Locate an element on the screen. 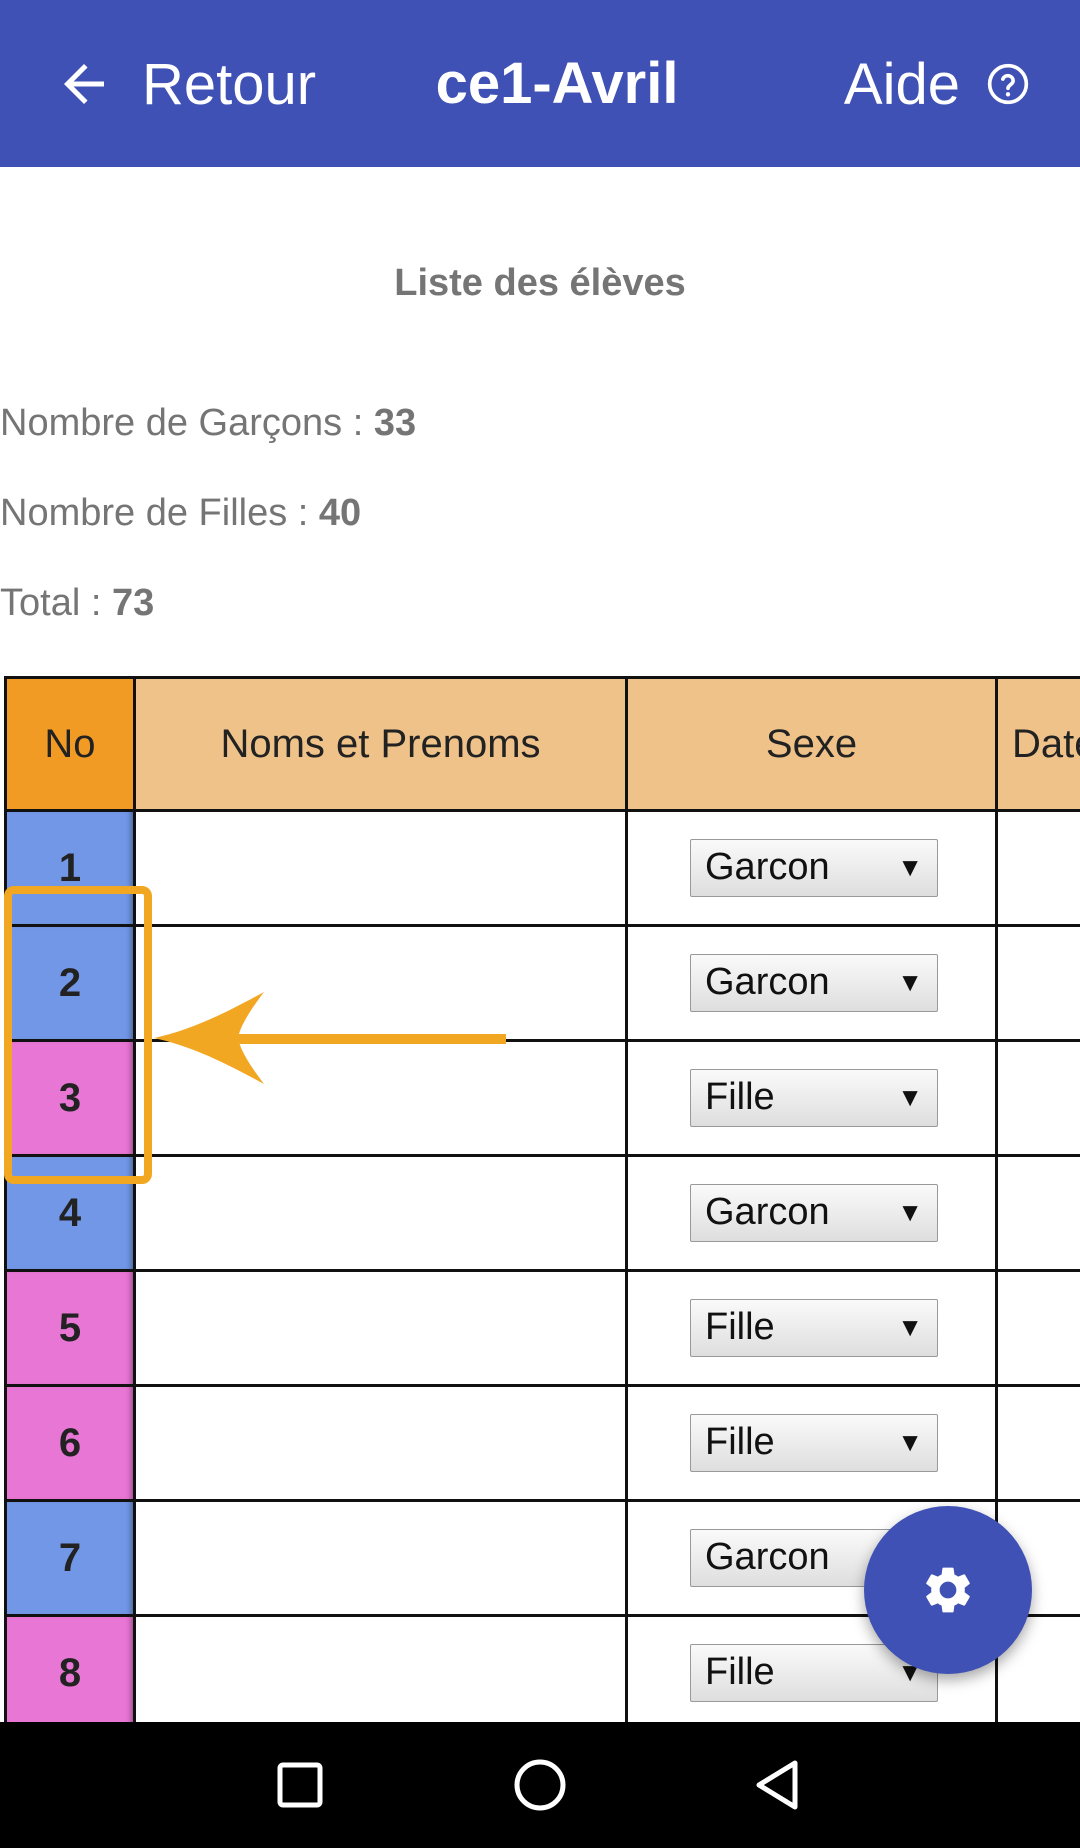 This screenshot has width=1080, height=1848. recents-square-icon is located at coordinates (300, 1785).